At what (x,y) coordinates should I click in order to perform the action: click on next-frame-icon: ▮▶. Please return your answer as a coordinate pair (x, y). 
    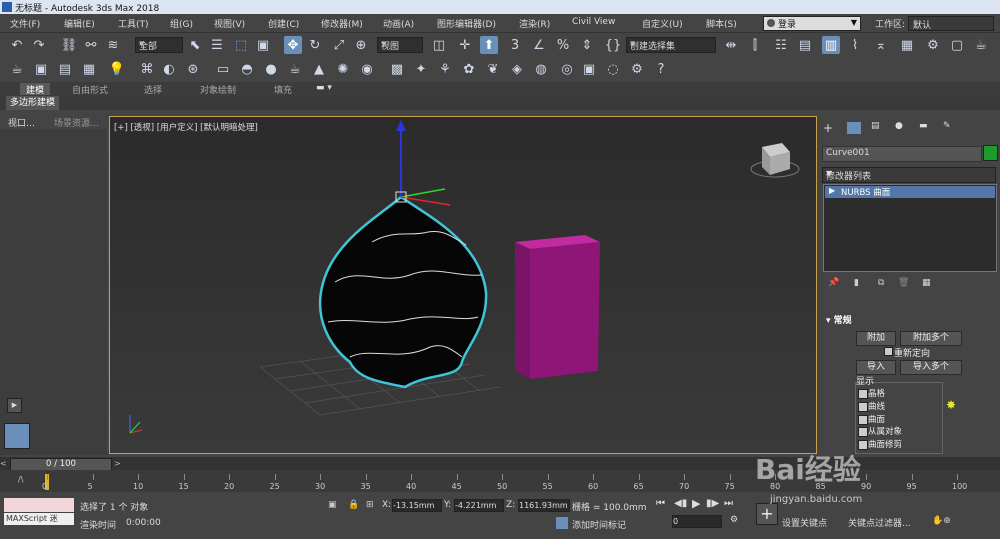
    Looking at the image, I should click on (712, 503).